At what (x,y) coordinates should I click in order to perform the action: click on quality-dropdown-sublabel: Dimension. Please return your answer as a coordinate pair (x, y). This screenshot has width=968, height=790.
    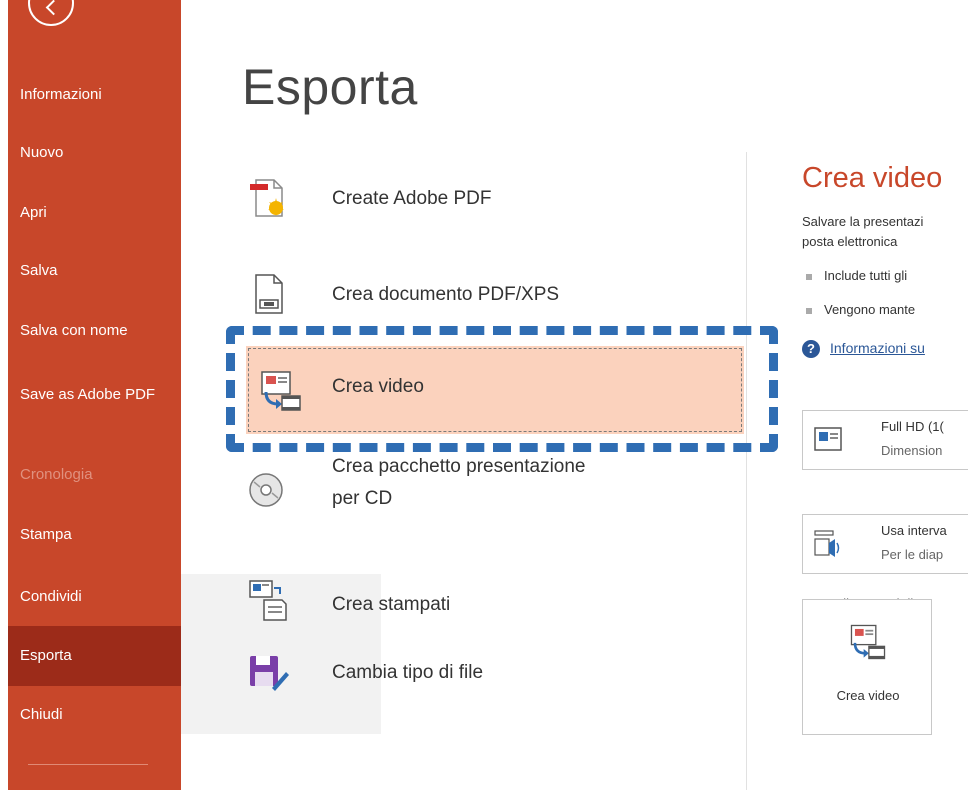
    Looking at the image, I should click on (912, 450).